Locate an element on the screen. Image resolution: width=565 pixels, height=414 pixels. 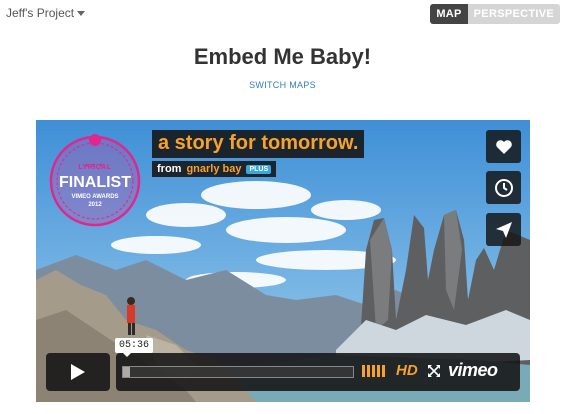
project-dropdown: Jeff's Project is located at coordinates (46, 13).